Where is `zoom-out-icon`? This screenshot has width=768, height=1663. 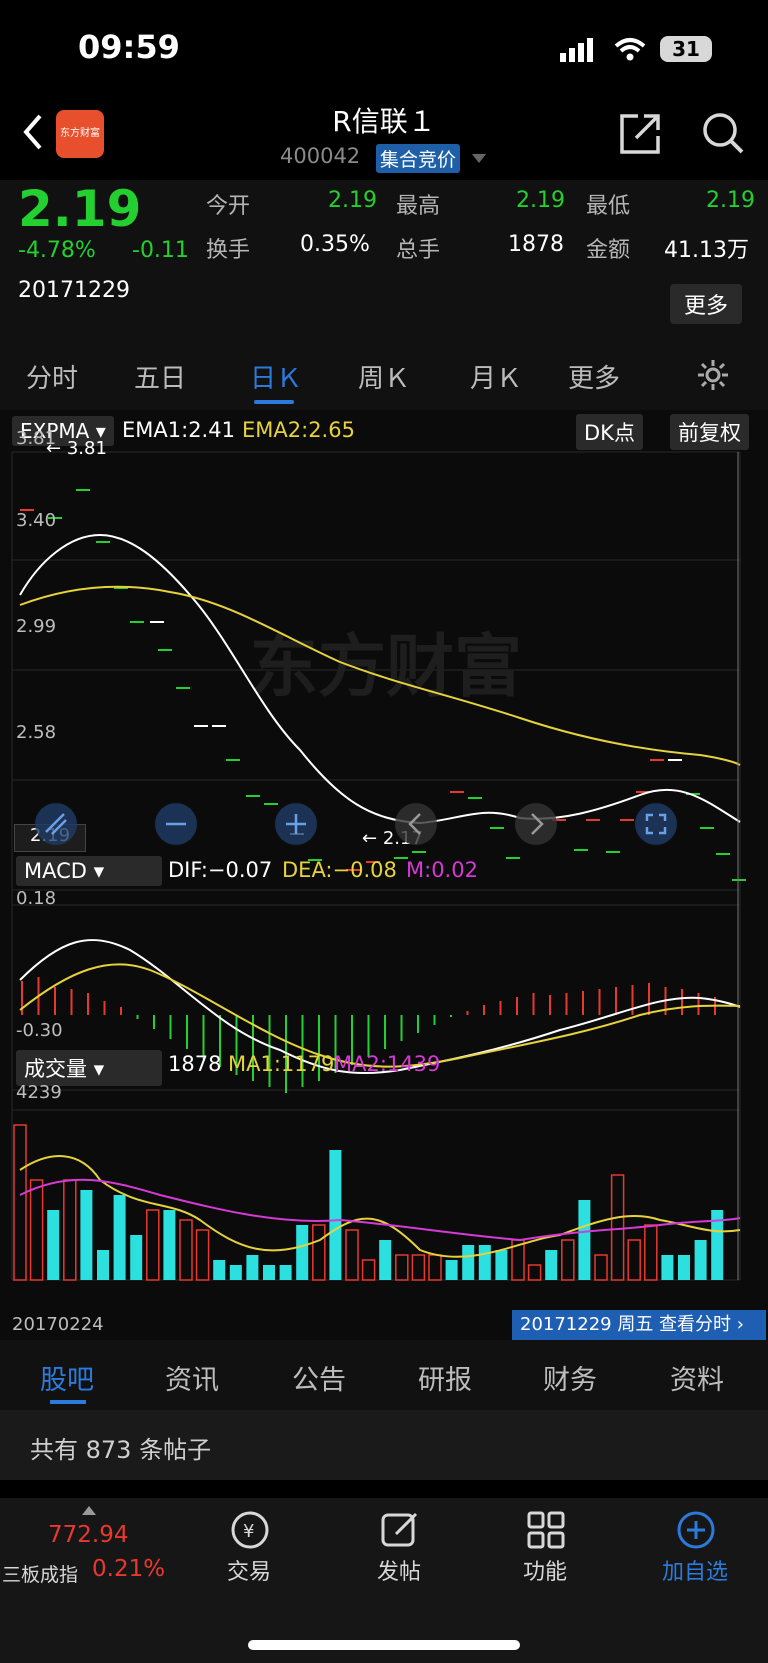 zoom-out-icon is located at coordinates (176, 824).